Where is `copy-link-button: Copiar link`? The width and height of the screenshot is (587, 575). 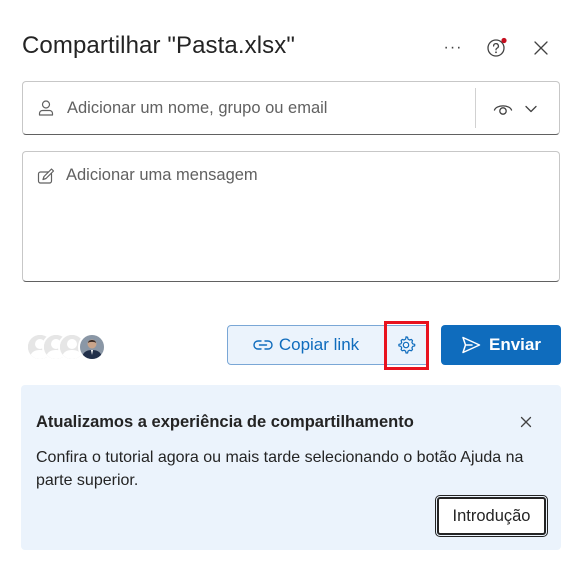
copy-link-button: Copiar link is located at coordinates (306, 345).